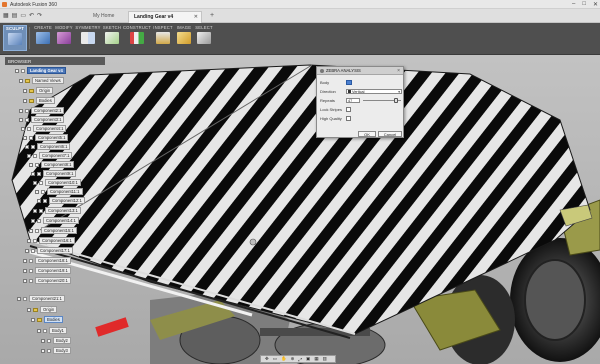  I want to click on app-title: Autodesk Fusion 360, so click(33, 5).